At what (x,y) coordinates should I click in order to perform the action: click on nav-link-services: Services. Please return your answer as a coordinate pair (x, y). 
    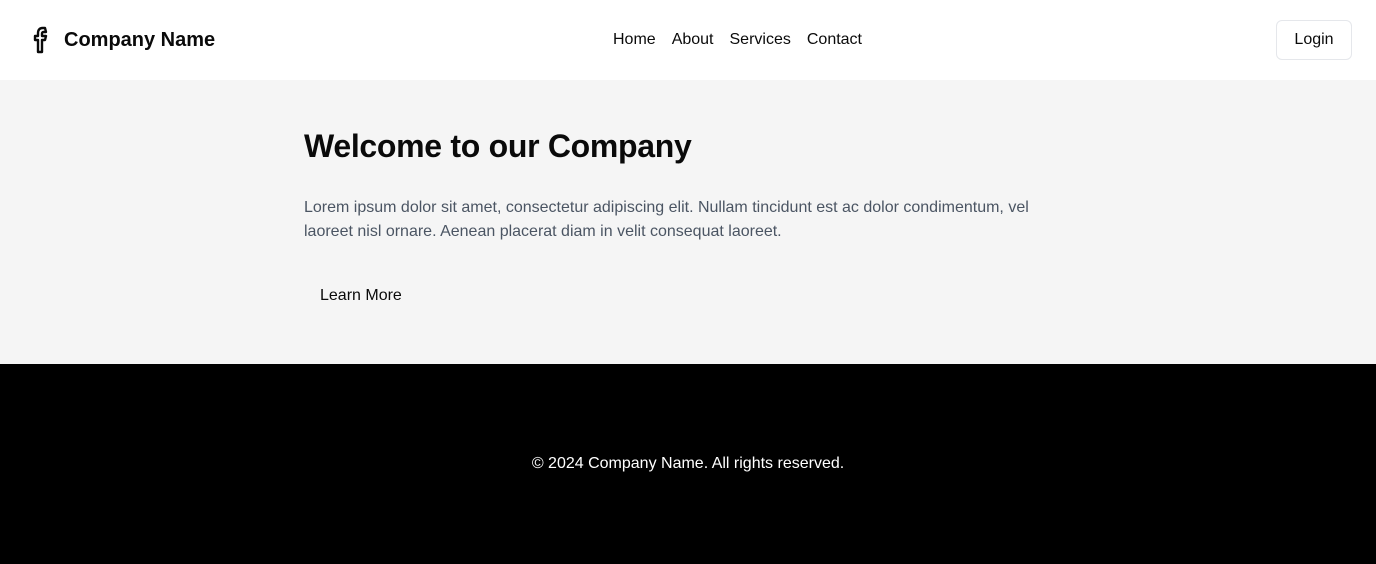
    Looking at the image, I should click on (760, 40).